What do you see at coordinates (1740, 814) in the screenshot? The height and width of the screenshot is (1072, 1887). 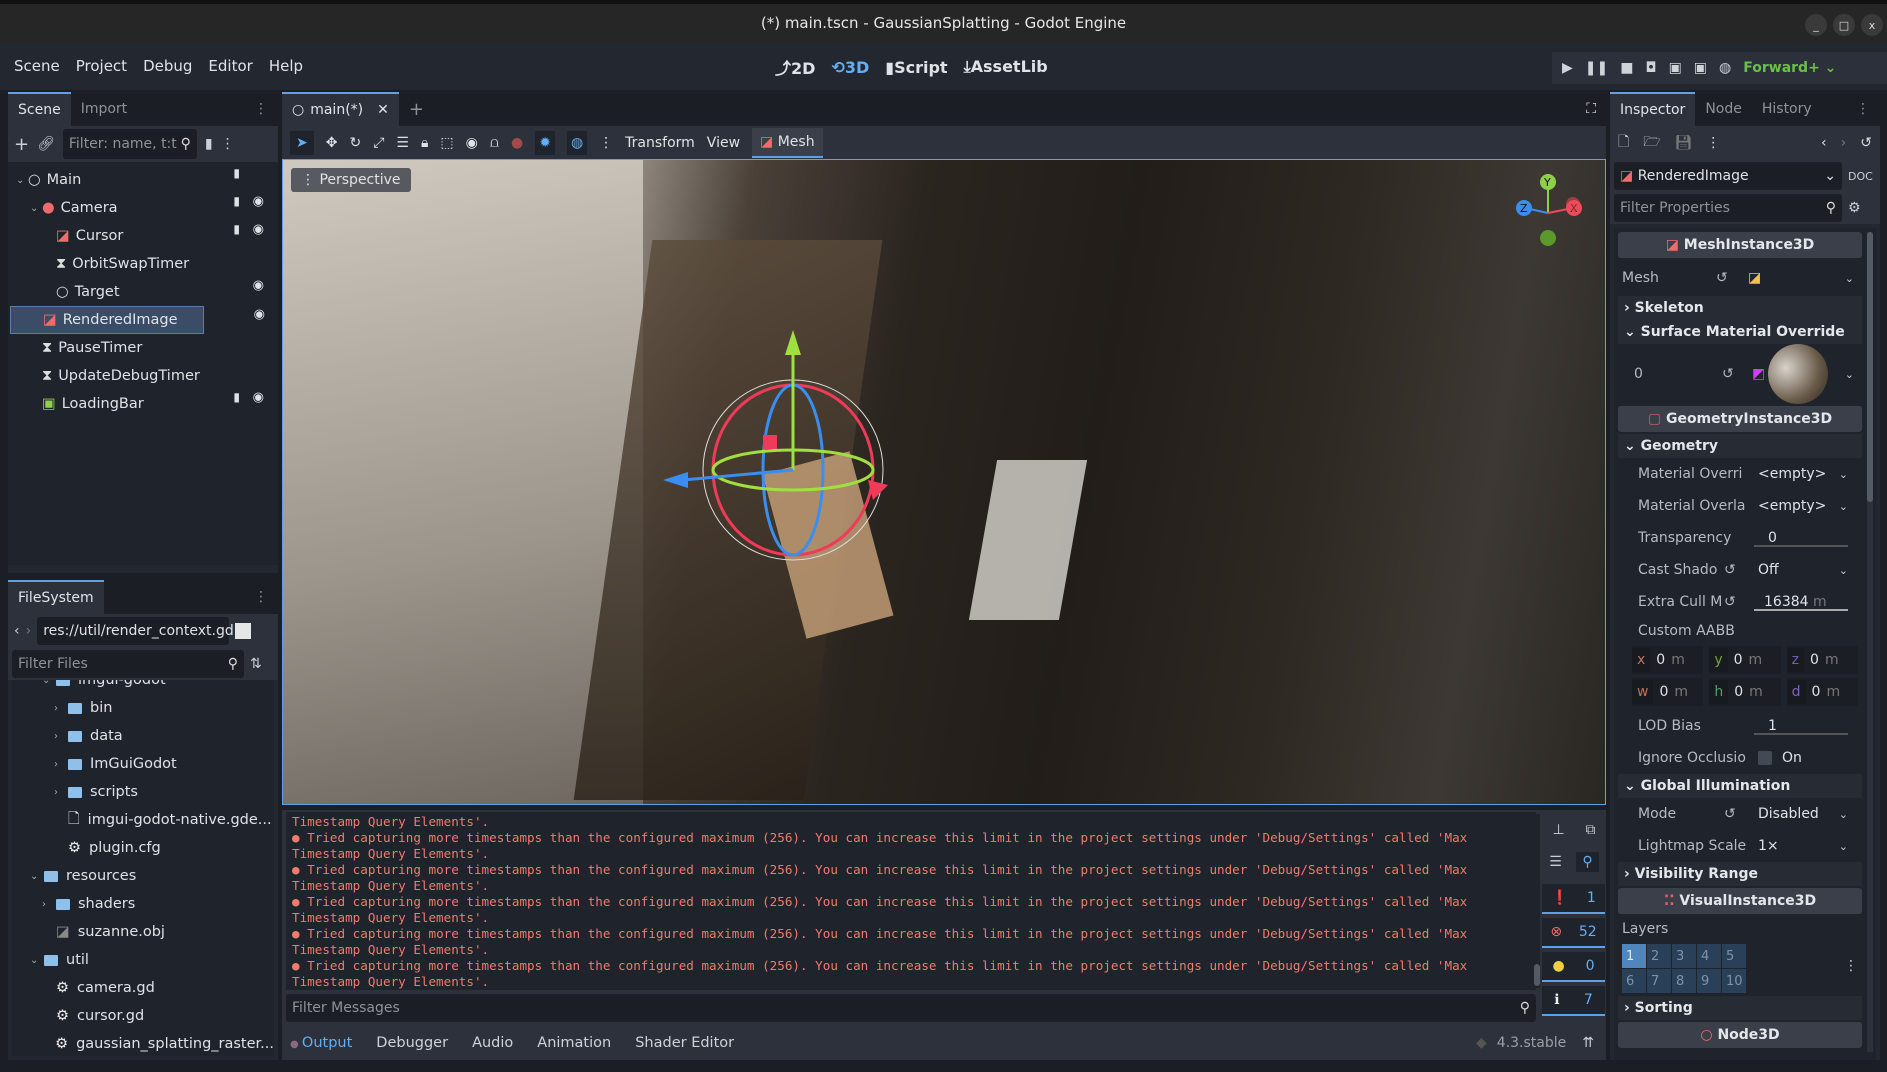 I see `property-gi-mode: Mode ↺ Disabled ⌄` at bounding box center [1740, 814].